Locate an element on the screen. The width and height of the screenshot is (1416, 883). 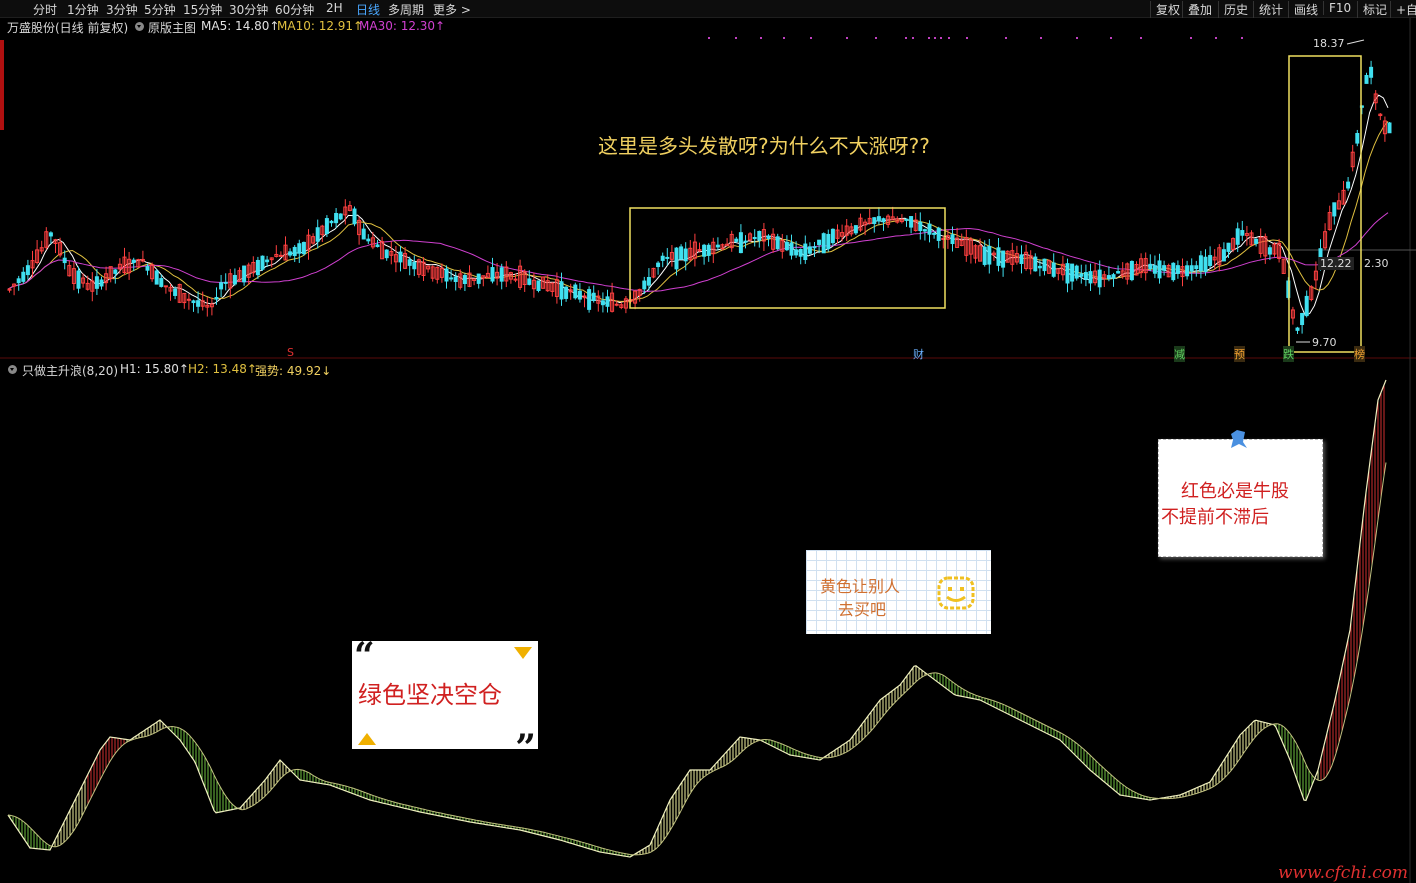
event-marker-s: S is located at coordinates (290, 352).